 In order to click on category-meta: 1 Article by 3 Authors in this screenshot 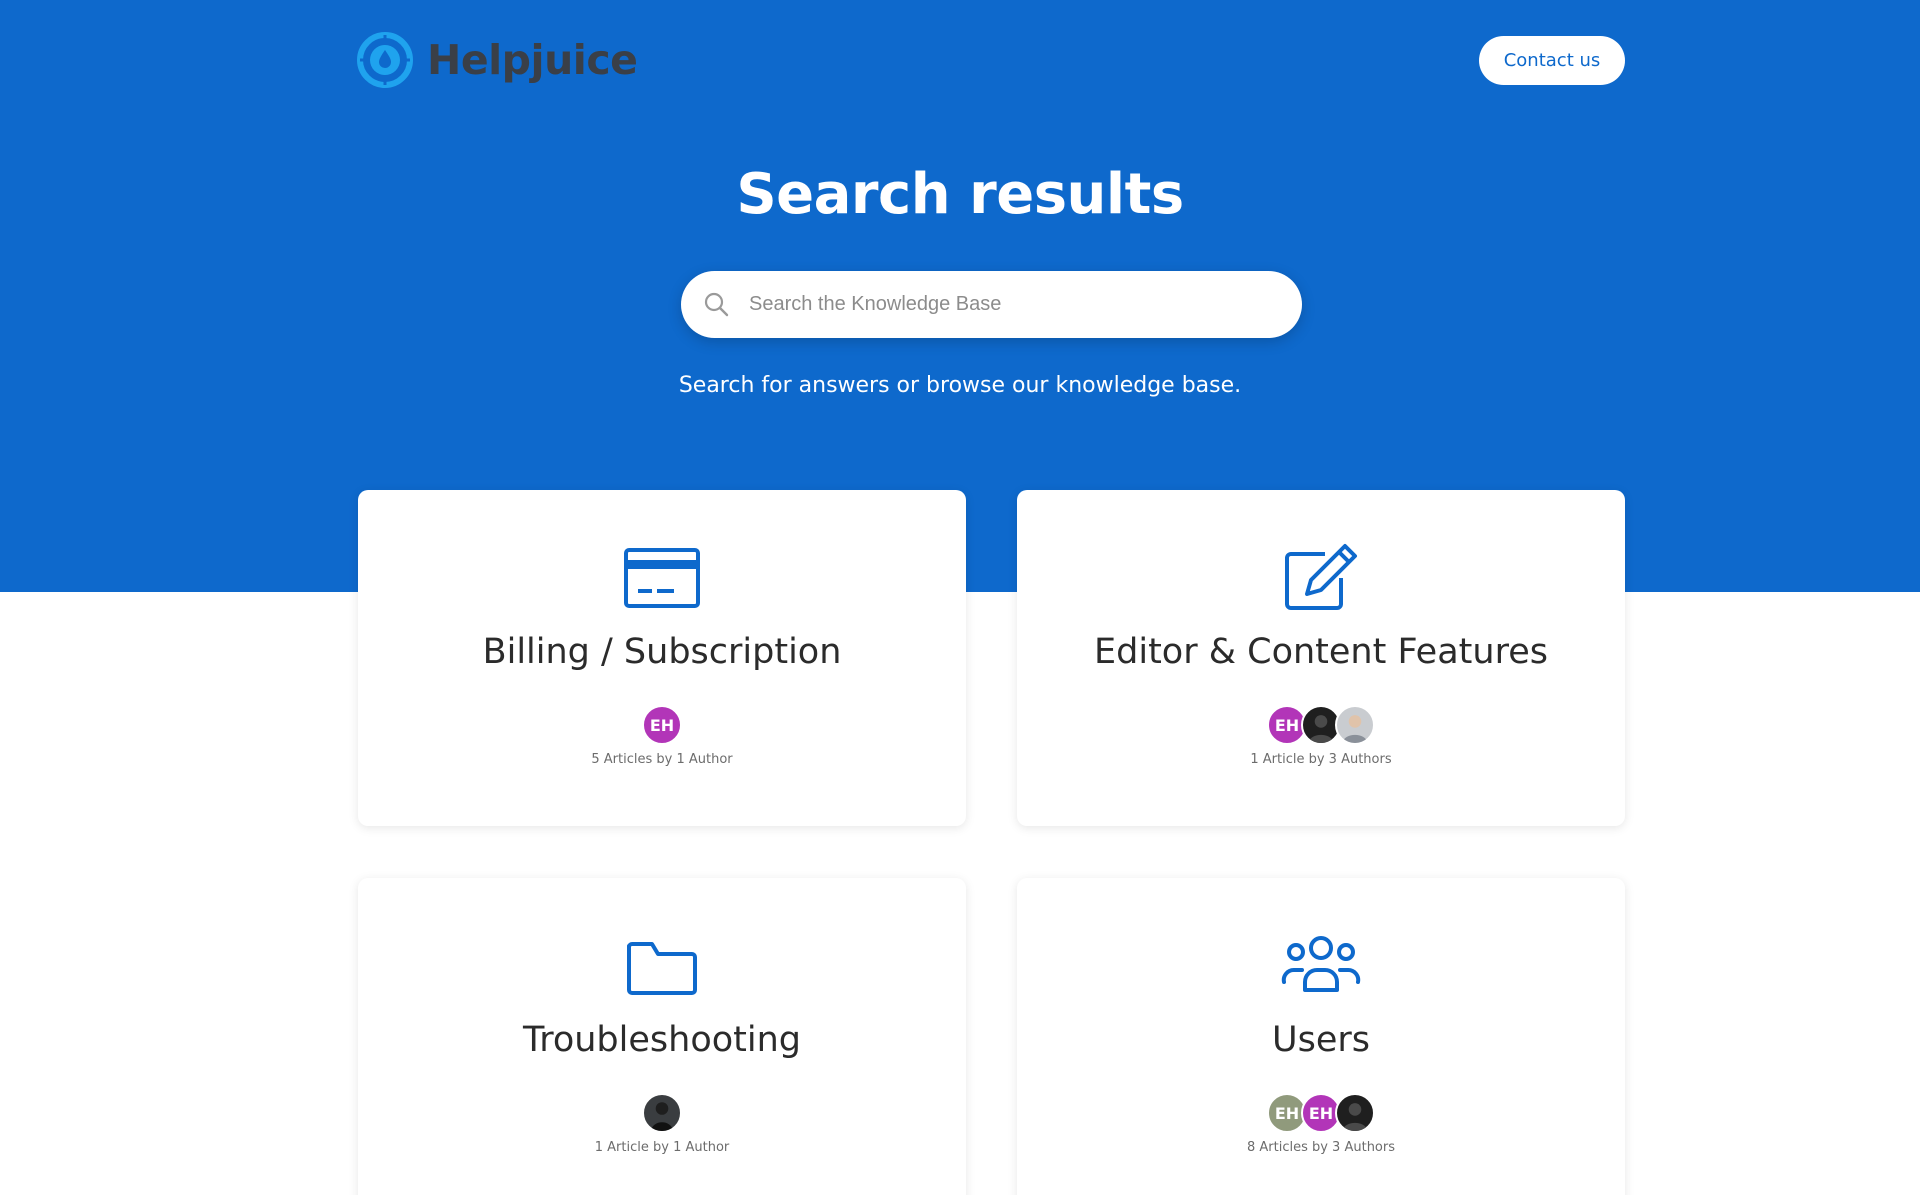, I will do `click(1321, 759)`.